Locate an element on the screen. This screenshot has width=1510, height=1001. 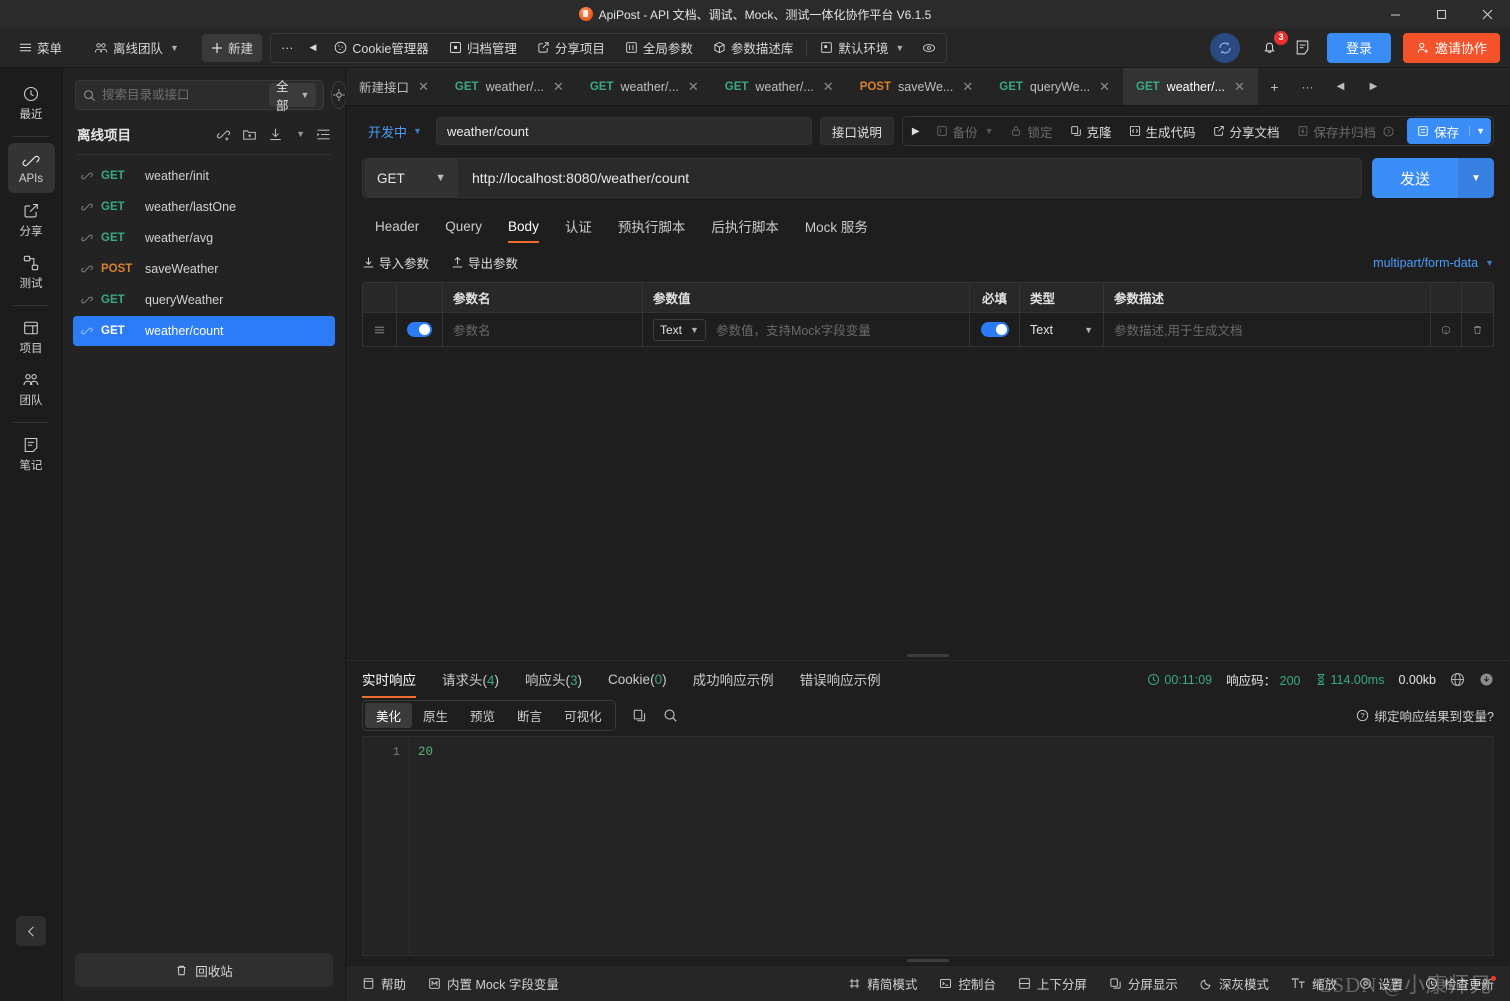
login-button: 登录 is located at coordinates (1358, 47).